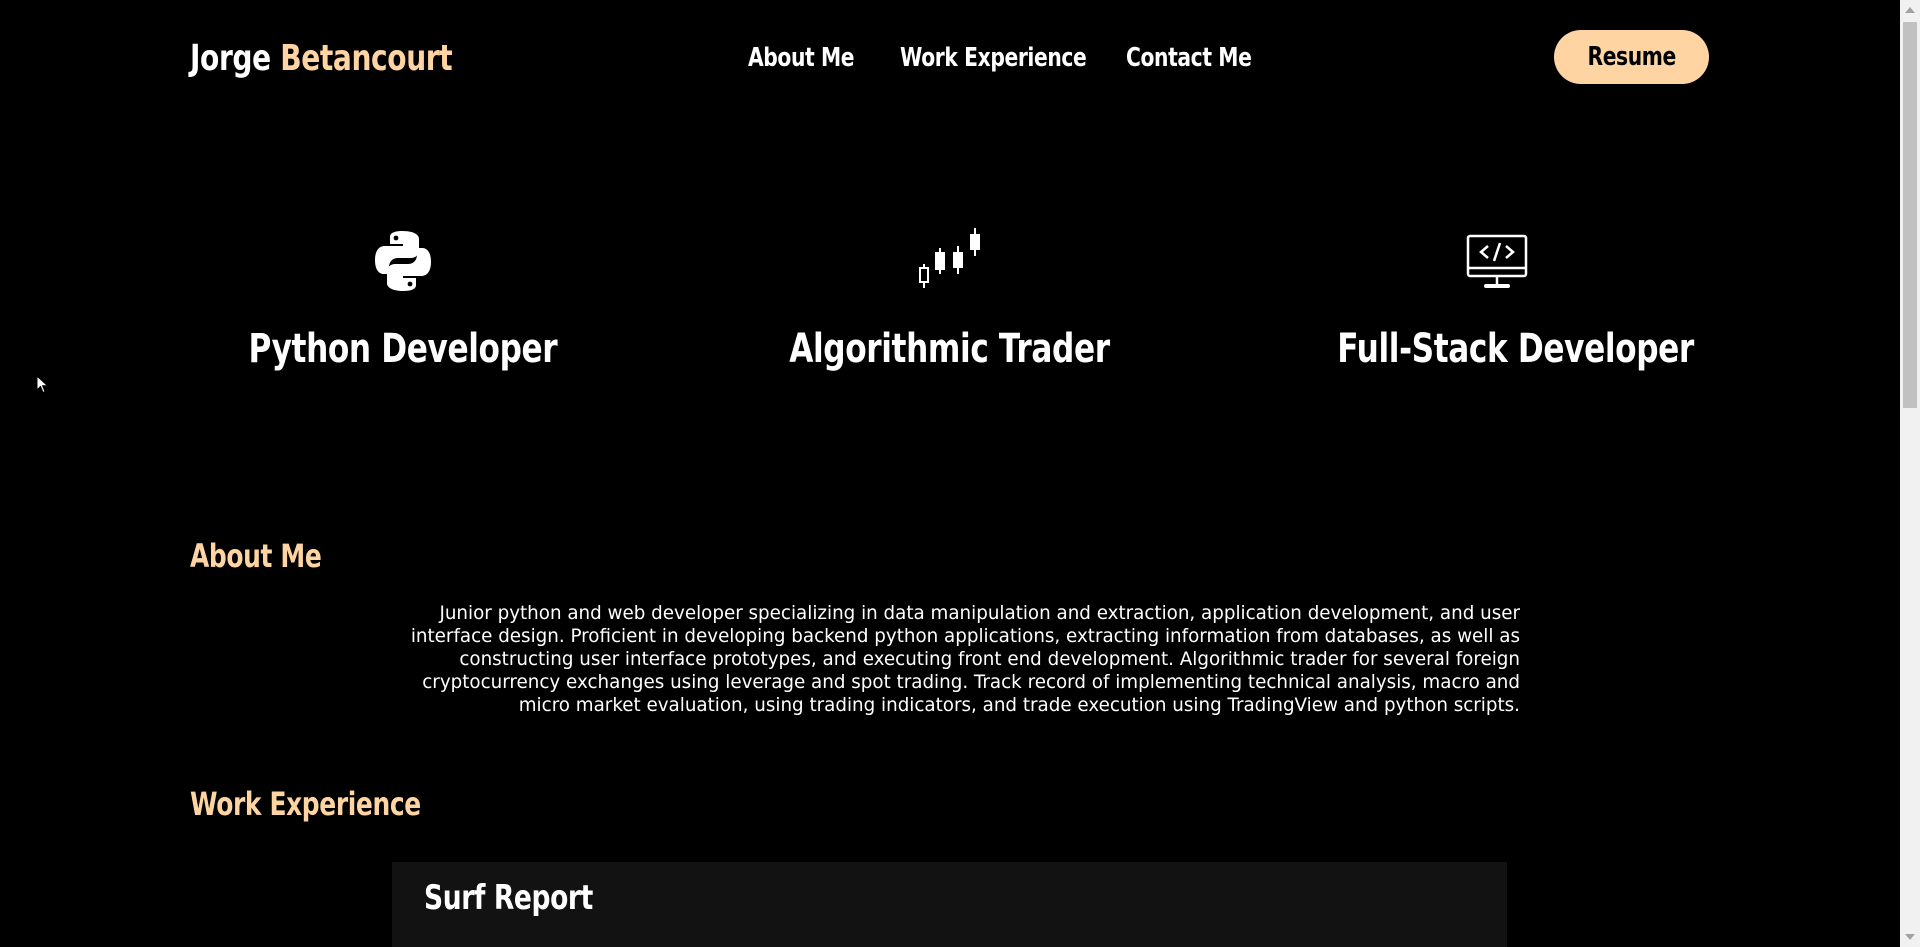  I want to click on python-icon, so click(403, 257).